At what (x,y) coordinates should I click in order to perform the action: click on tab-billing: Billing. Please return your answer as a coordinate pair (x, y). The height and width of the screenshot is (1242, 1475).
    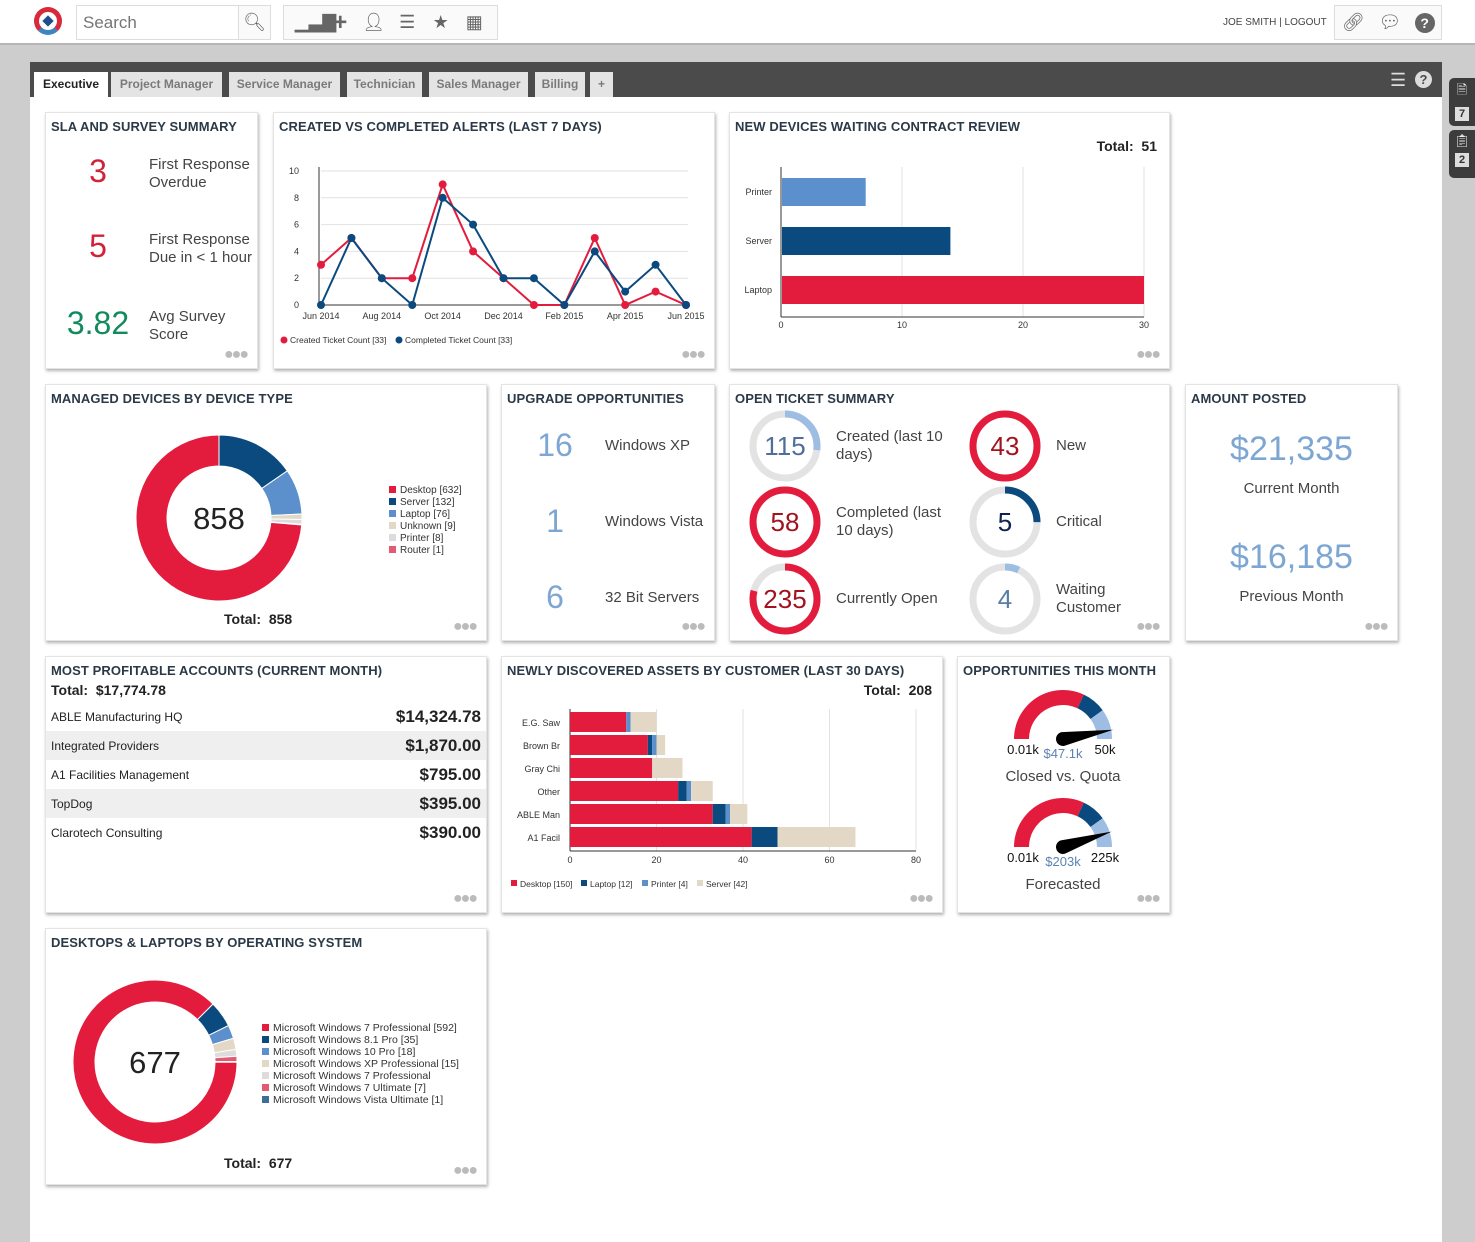
    Looking at the image, I should click on (560, 84).